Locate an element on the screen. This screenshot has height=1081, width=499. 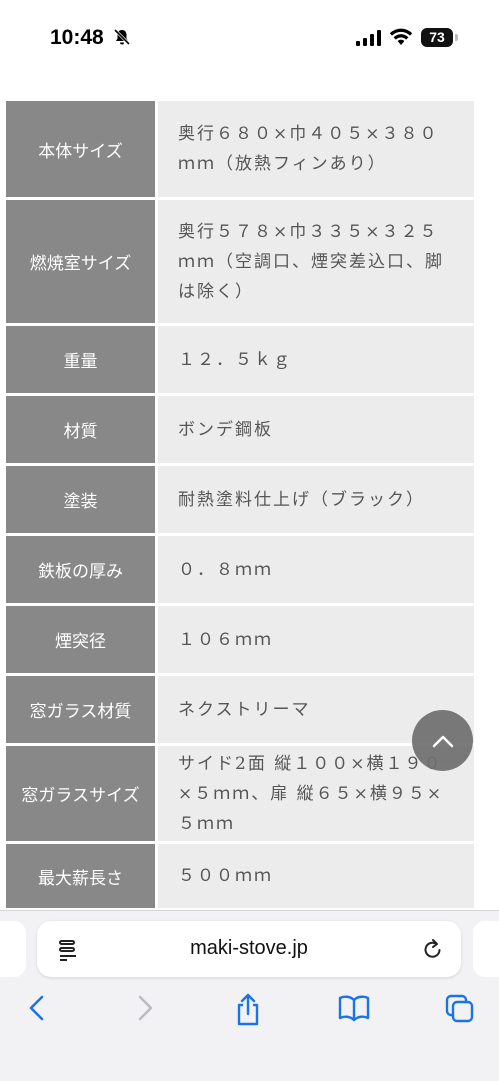
spec-label: 煙突径 is located at coordinates (82, 639).